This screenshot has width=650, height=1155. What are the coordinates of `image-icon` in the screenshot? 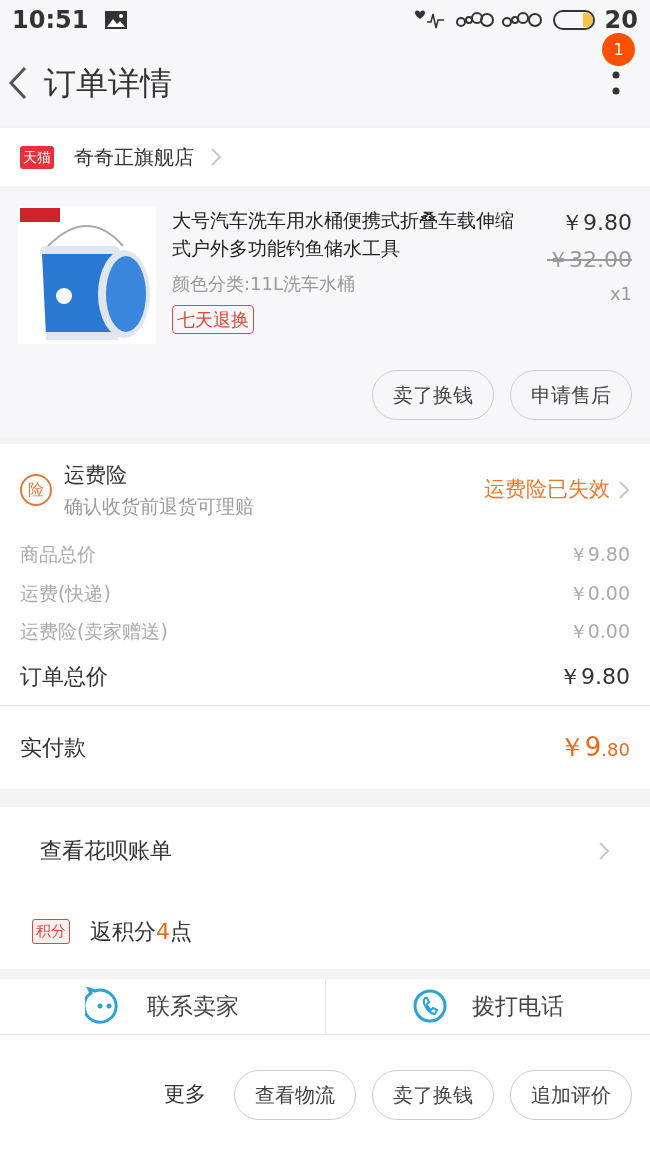 It's located at (116, 20).